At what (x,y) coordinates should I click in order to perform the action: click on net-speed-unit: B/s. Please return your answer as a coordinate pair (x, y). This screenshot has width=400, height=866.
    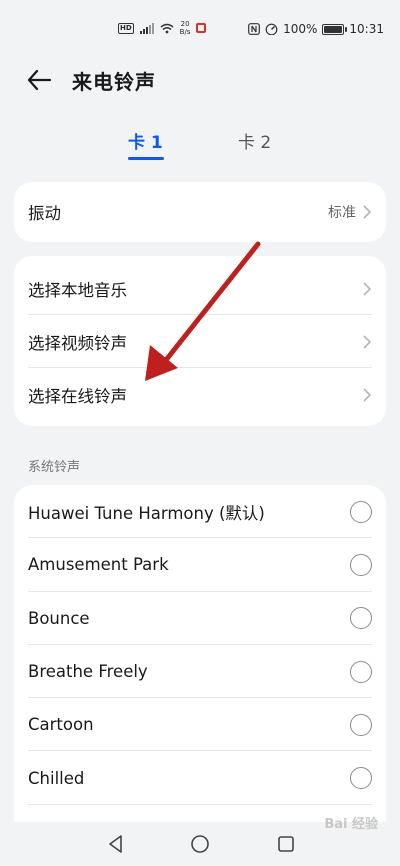
    Looking at the image, I should click on (185, 32).